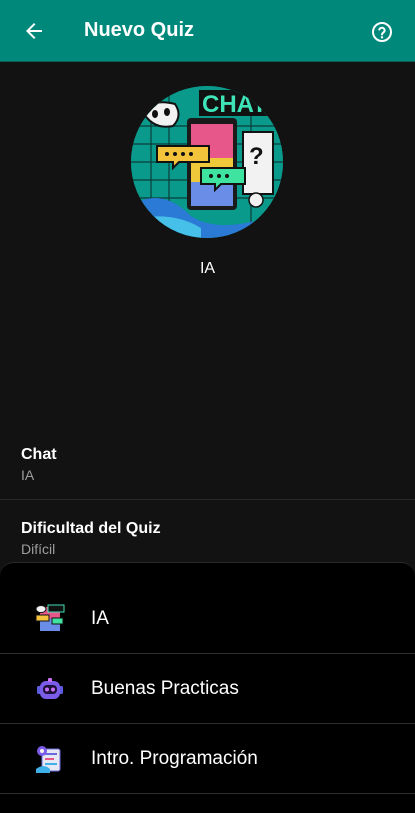  I want to click on app-bar: Nuevo Quiz, so click(207, 31).